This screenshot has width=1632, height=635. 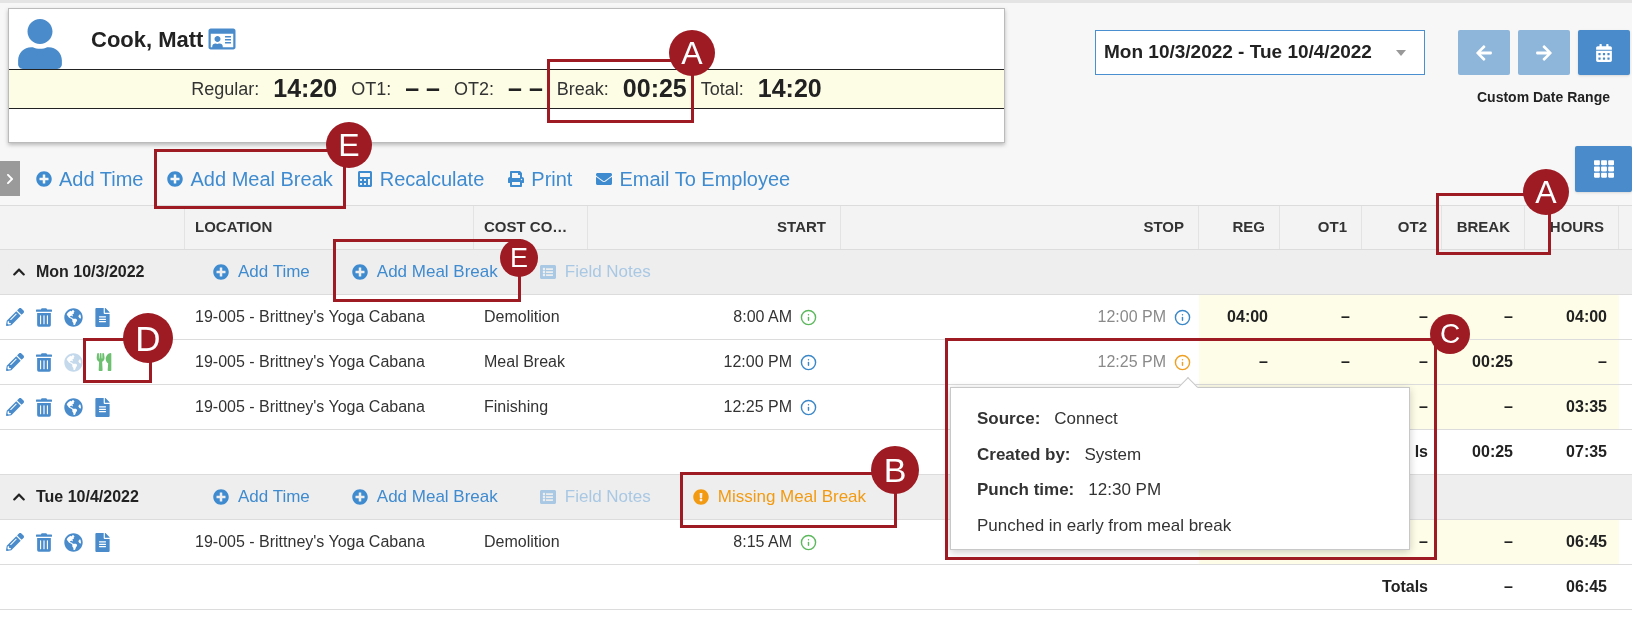 What do you see at coordinates (547, 272) in the screenshot?
I see `list-icon` at bounding box center [547, 272].